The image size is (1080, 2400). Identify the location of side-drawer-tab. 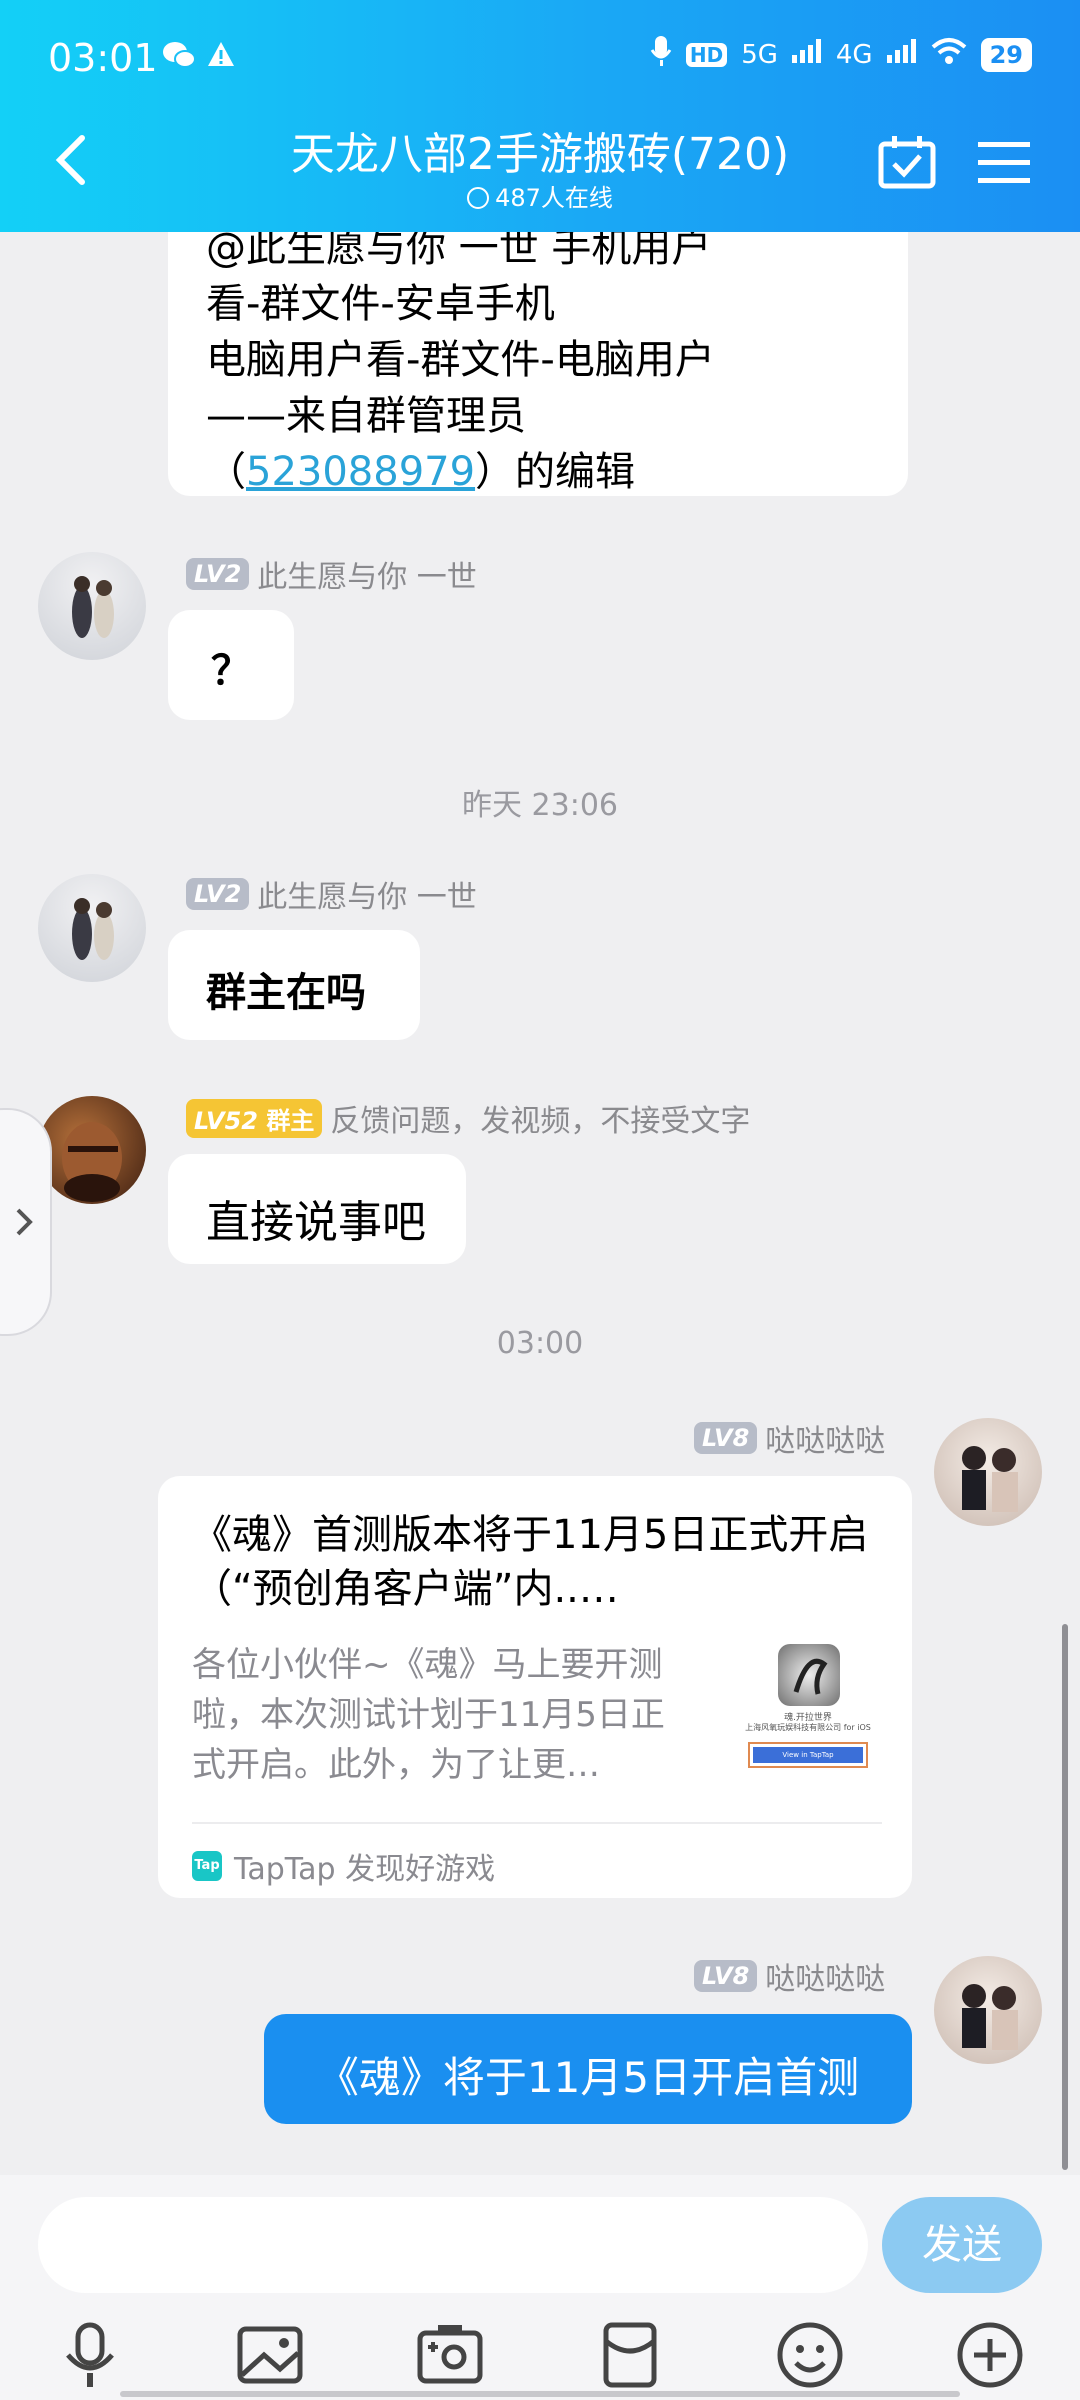
(26, 1222).